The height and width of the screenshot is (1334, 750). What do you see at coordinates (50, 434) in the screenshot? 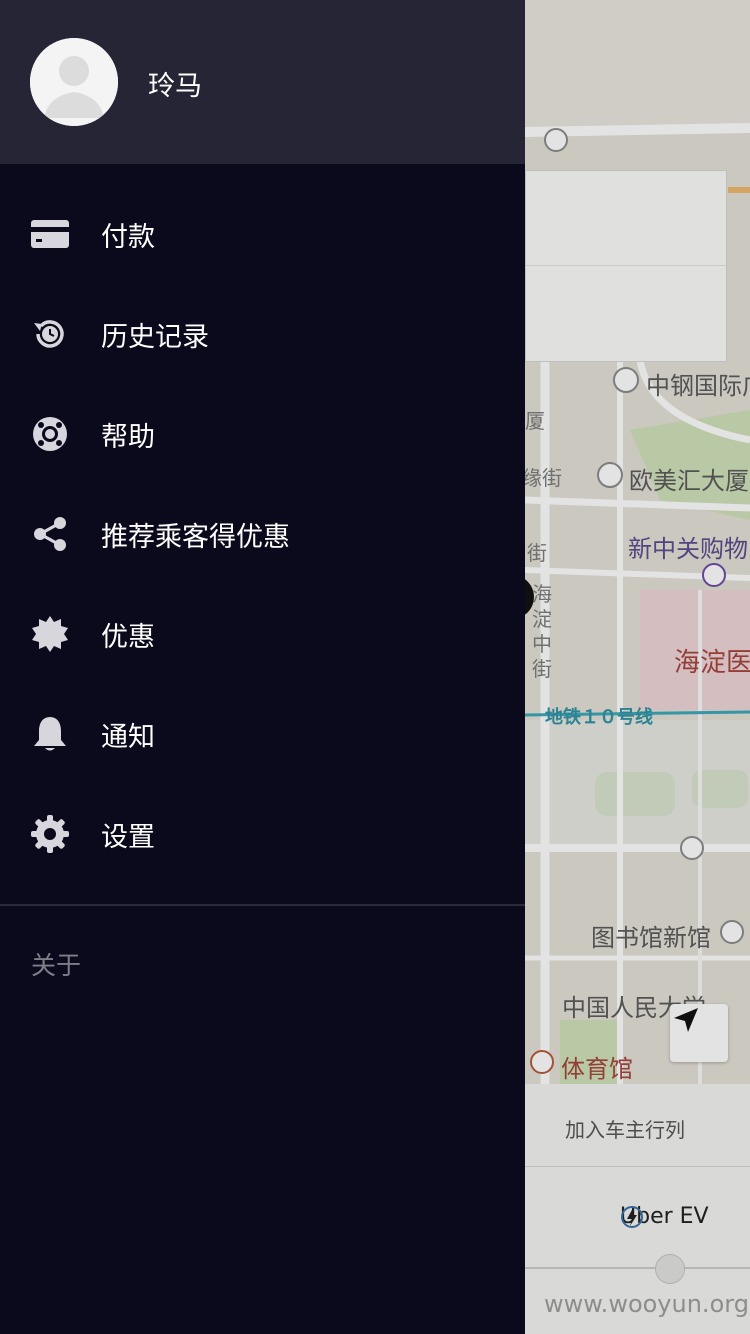
I see `lifebuoy-icon` at bounding box center [50, 434].